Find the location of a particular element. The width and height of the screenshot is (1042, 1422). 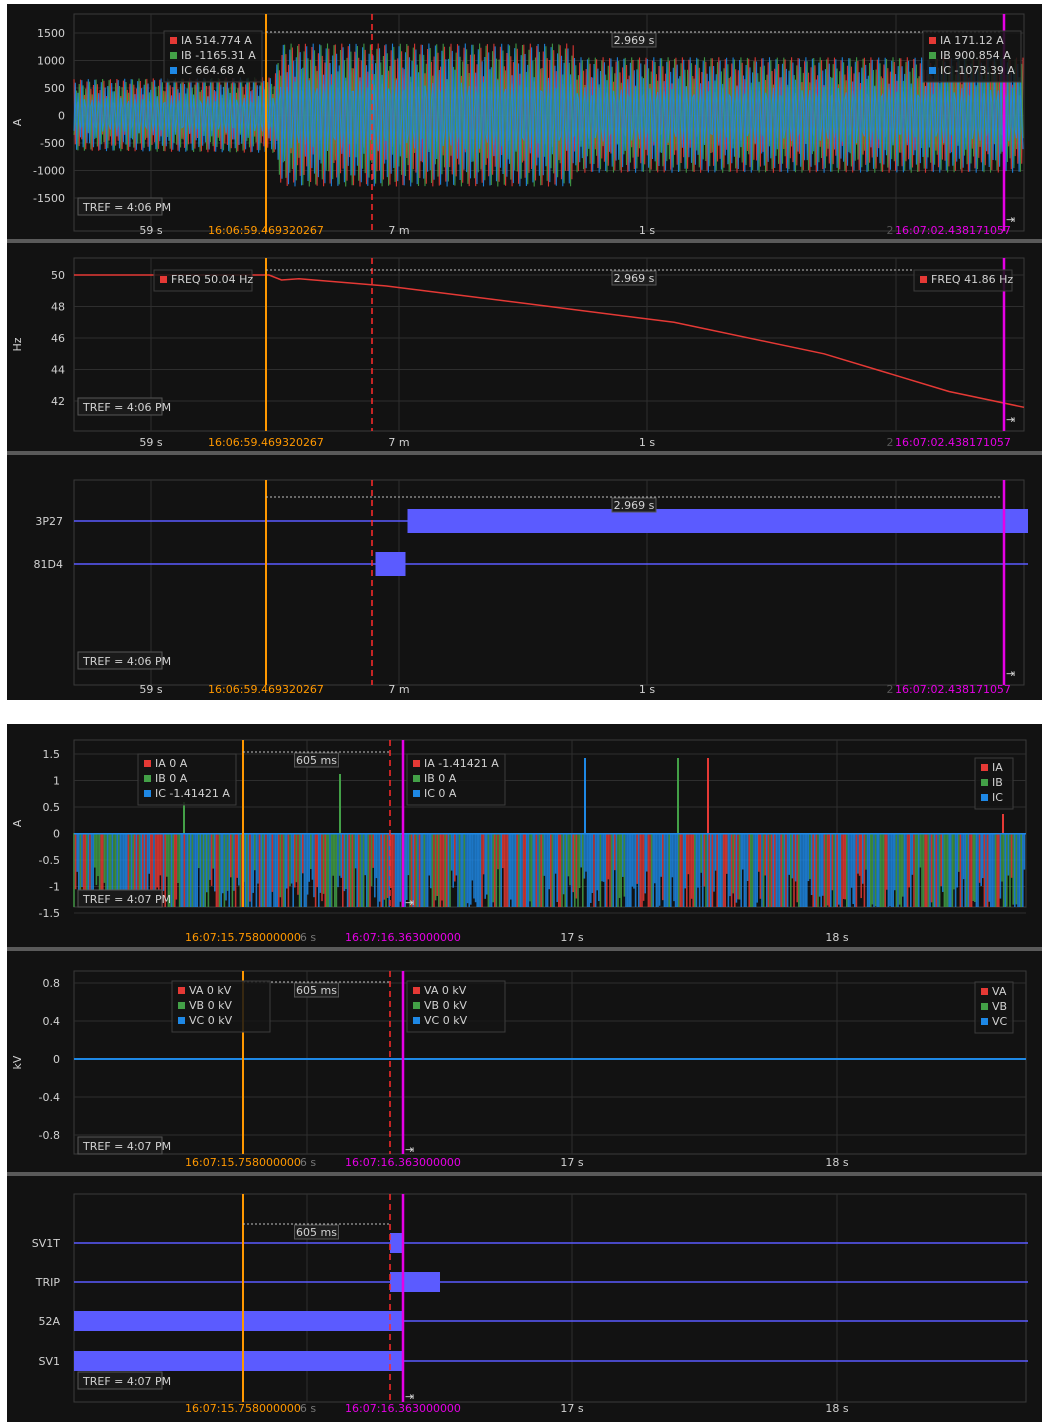

digital-label: SV1 is located at coordinates (49, 1361).